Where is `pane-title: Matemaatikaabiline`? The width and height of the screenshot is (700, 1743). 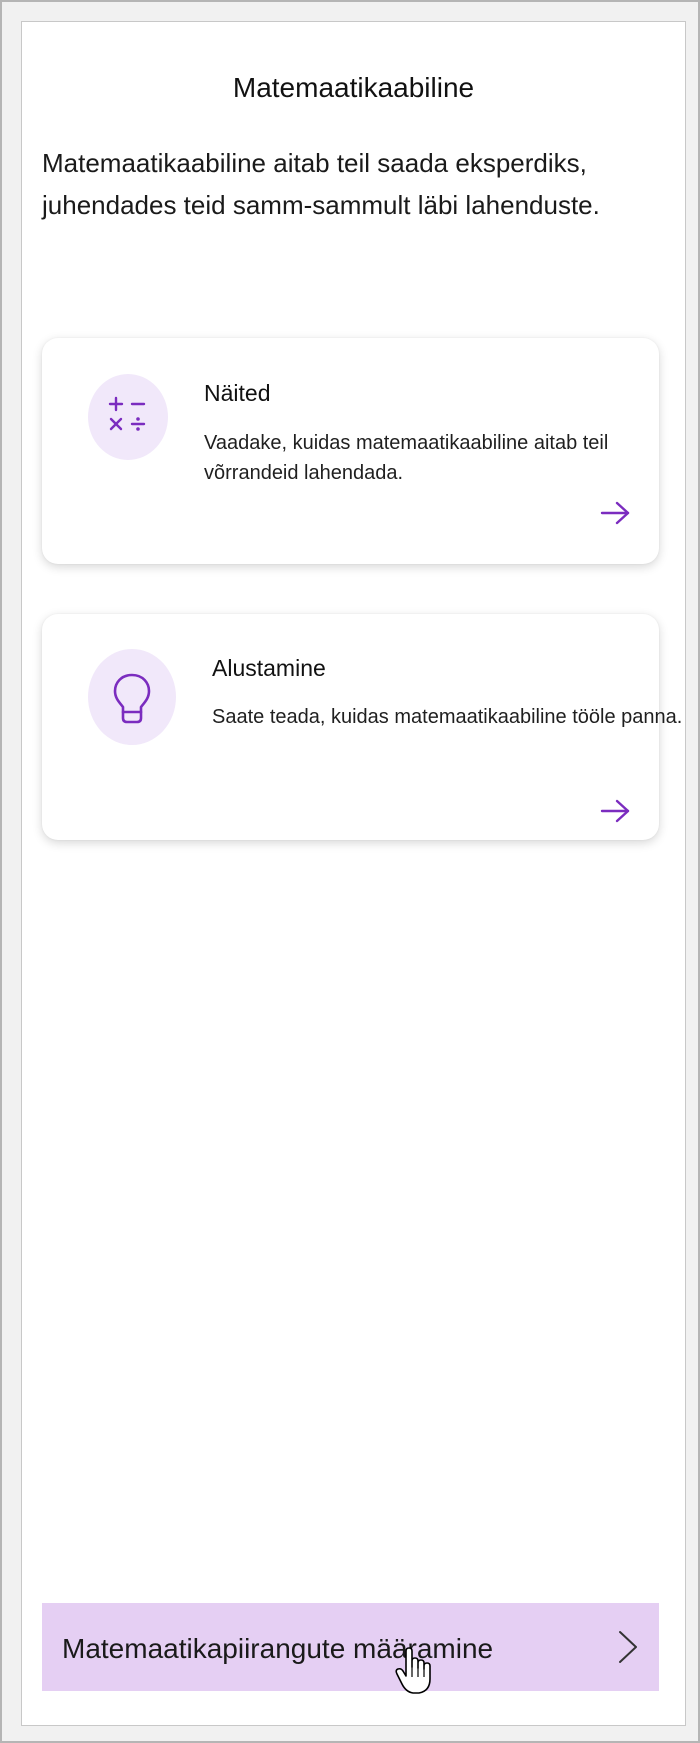
pane-title: Matemaatikaabiline is located at coordinates (353, 87).